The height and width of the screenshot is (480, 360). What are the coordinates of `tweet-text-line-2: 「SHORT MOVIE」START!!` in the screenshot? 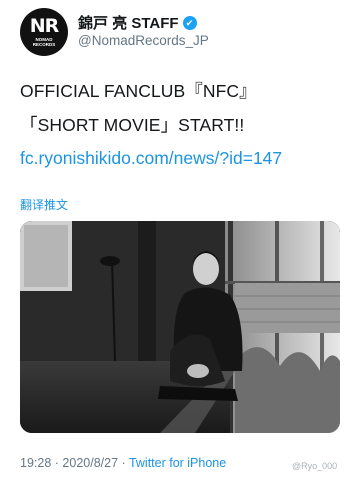 It's located at (132, 125).